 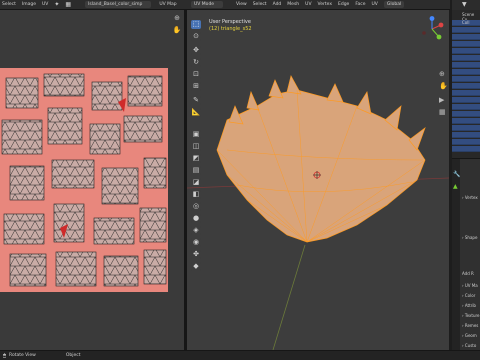 What do you see at coordinates (441, 100) in the screenshot?
I see `camera-view-icon: ▶` at bounding box center [441, 100].